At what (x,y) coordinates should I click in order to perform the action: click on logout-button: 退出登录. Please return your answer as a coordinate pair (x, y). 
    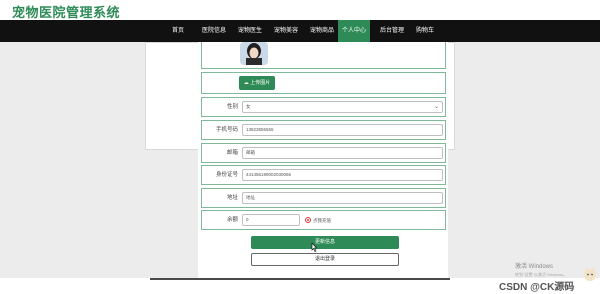
    Looking at the image, I should click on (325, 259).